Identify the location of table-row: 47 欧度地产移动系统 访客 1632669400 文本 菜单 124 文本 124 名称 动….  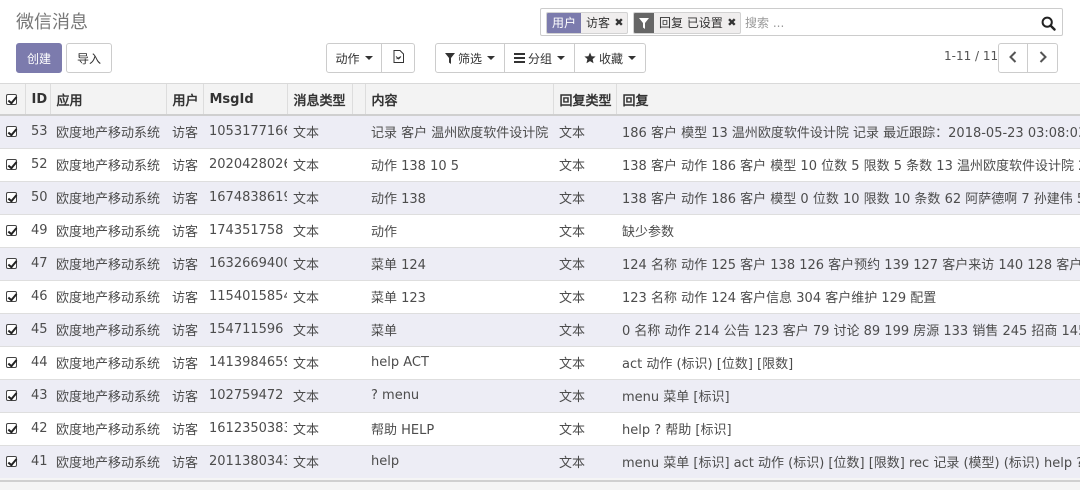
(540, 263).